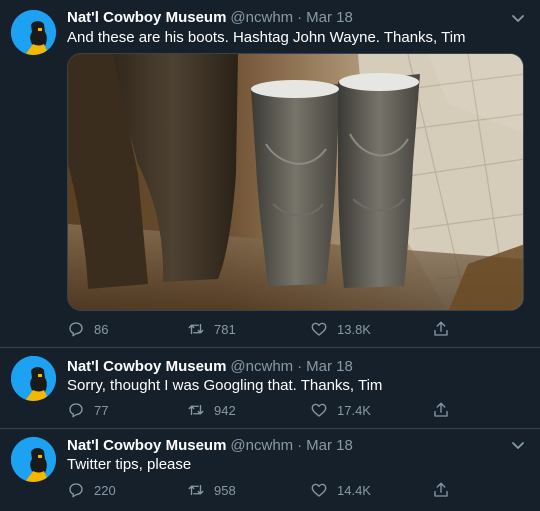  I want to click on tweet-actions: 77 942 17.4K, so click(267, 410).